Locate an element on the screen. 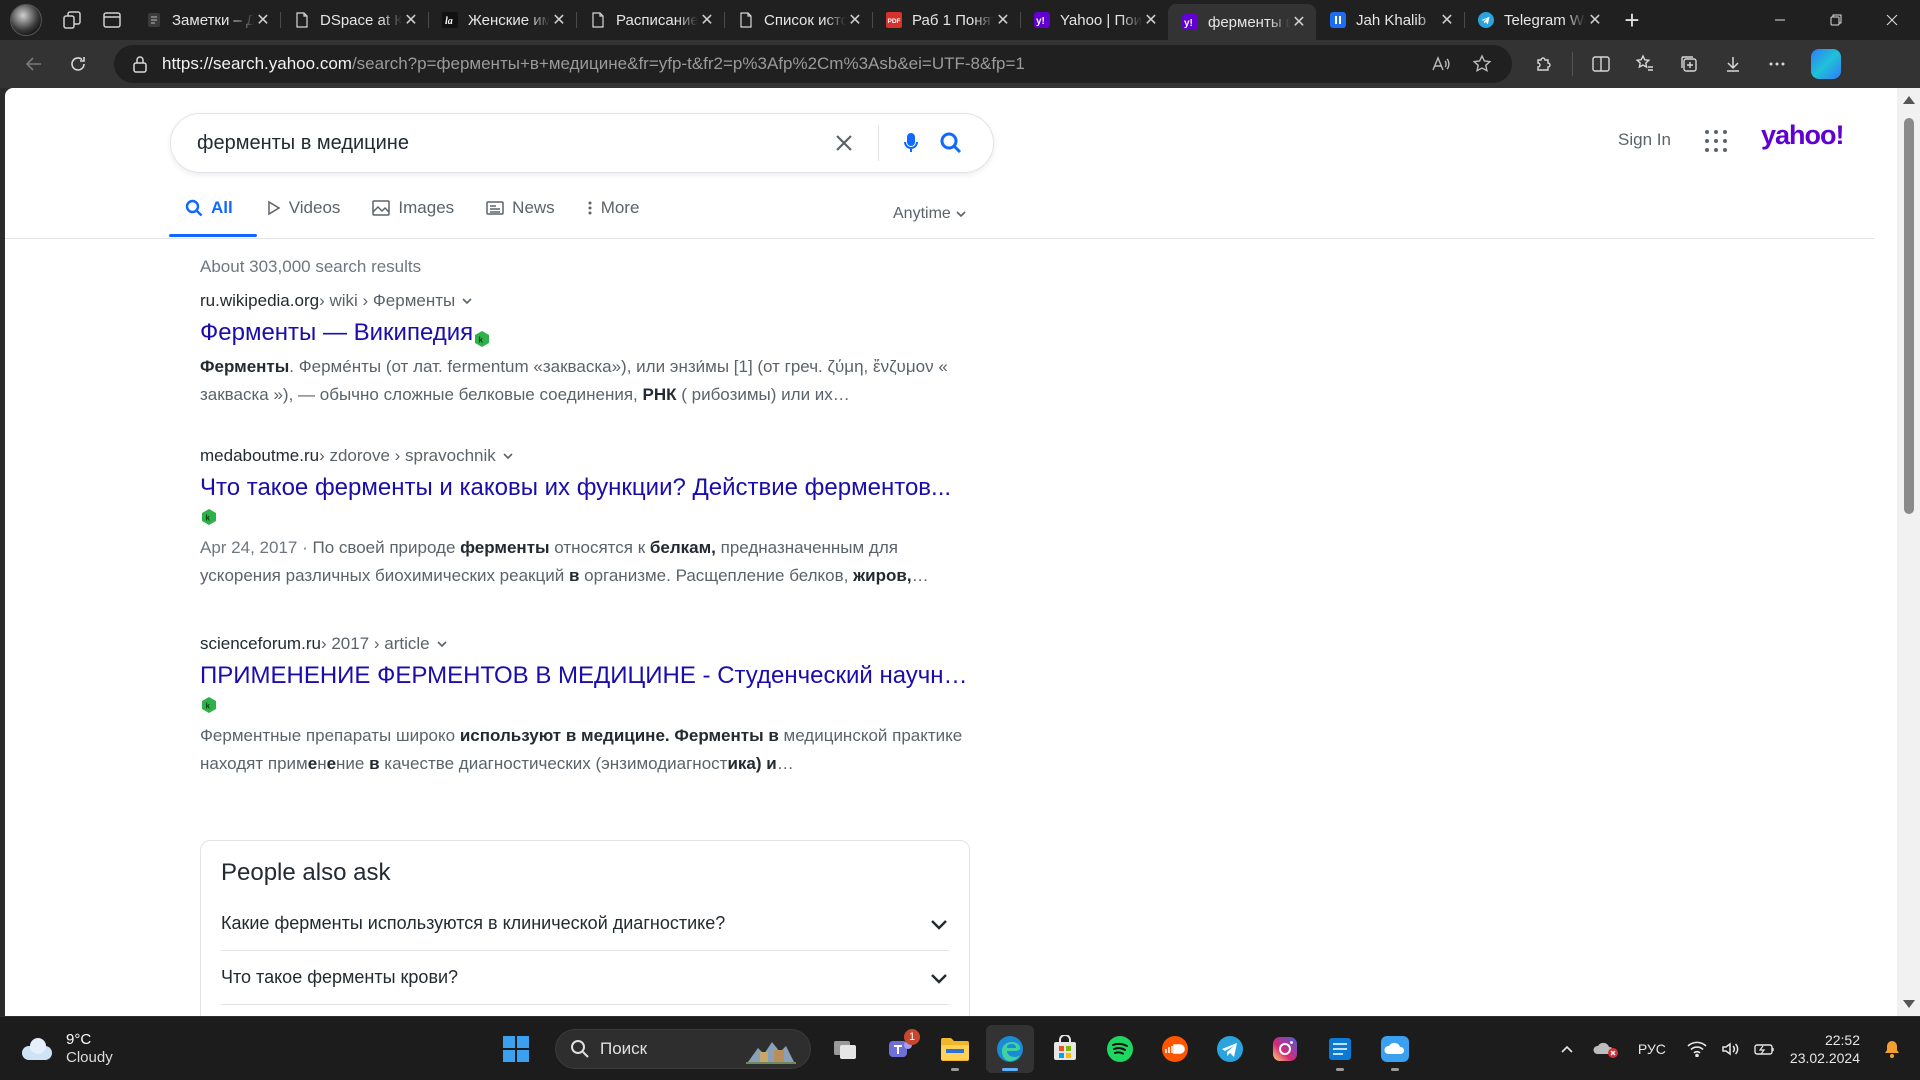 Image resolution: width=1920 pixels, height=1080 pixels. result-url: ru.wikipedia.org › wiki › Ферменты is located at coordinates (585, 301).